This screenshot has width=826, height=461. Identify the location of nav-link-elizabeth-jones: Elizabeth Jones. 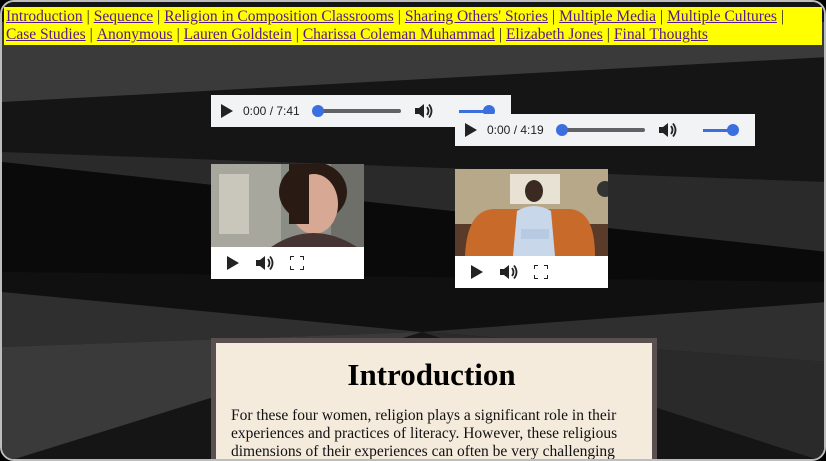
(554, 34).